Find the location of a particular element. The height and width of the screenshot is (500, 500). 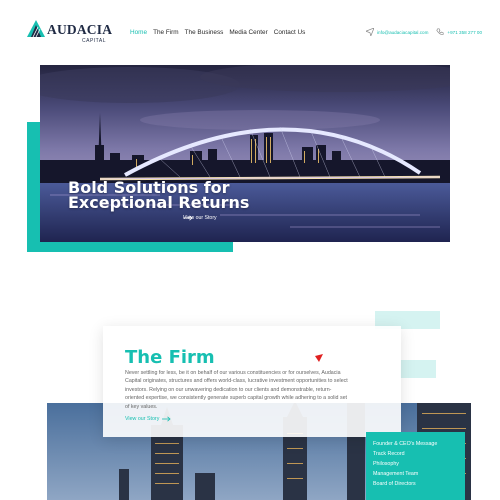

hero-view-story-link: View our Story is located at coordinates (200, 218).